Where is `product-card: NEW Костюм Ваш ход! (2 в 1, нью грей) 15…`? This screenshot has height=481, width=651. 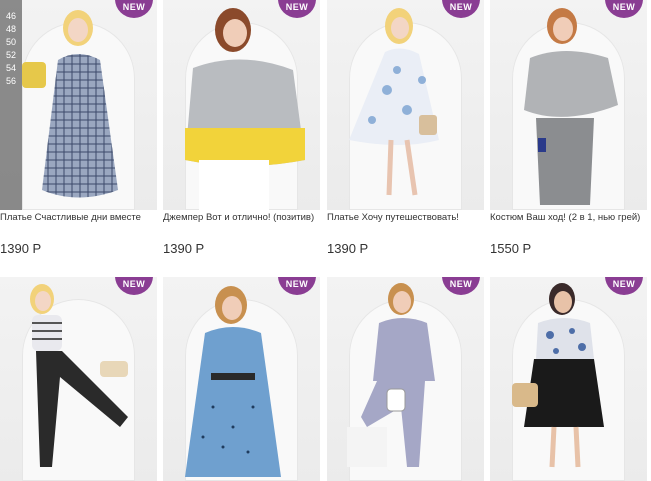
product-card: NEW Костюм Ваш ход! (2 в 1, нью грей) 15… is located at coordinates (568, 128).